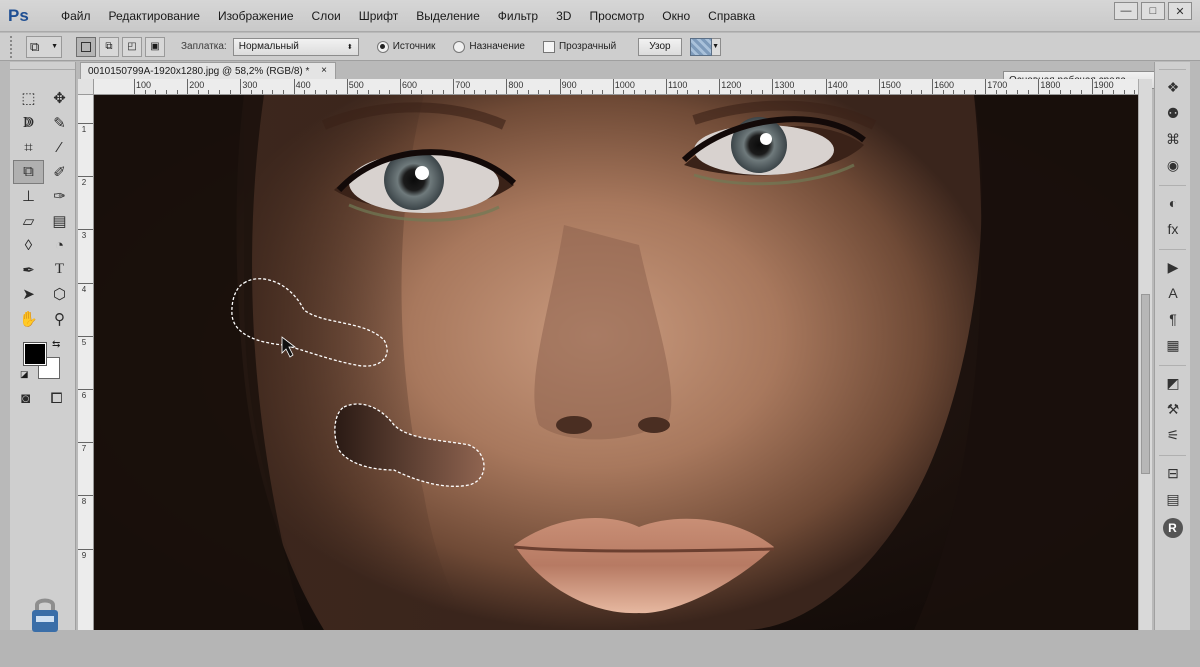 This screenshot has width=1200, height=667. I want to click on brush-tool-icon: ✐, so click(59, 172).